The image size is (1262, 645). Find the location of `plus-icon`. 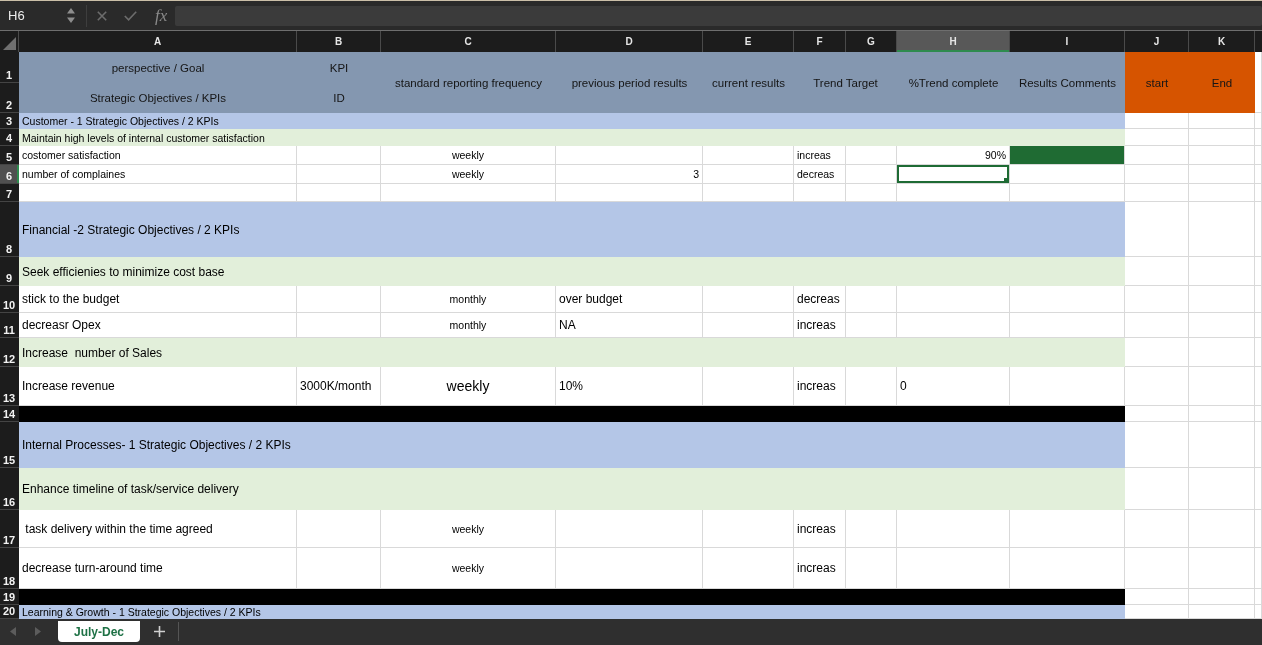

plus-icon is located at coordinates (160, 631).